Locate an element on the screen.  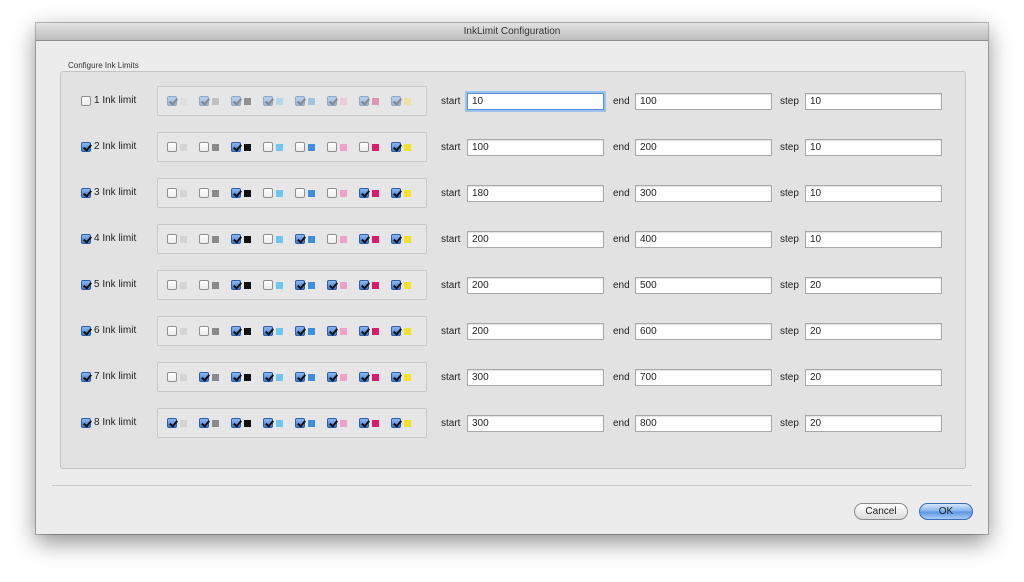
ok-button: OK is located at coordinates (946, 511).